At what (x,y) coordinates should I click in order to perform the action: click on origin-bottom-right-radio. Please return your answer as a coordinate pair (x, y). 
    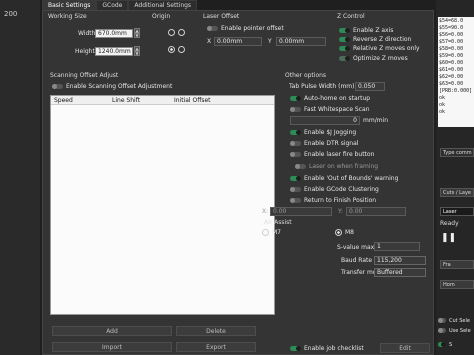
    Looking at the image, I should click on (181, 49).